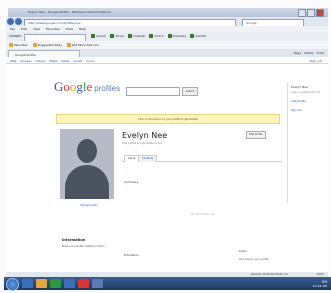 Image resolution: width=331 pixels, height=293 pixels. I want to click on autofill-icon, so click(192, 36).